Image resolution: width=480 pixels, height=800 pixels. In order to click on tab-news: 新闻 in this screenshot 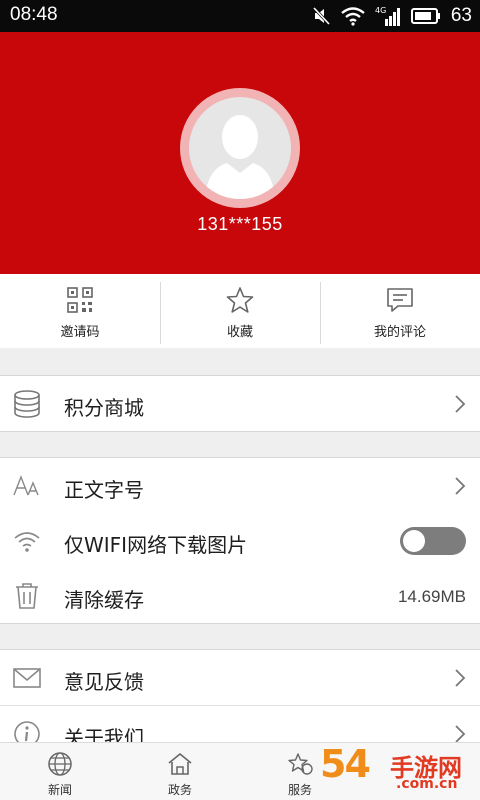, I will do `click(60, 771)`.